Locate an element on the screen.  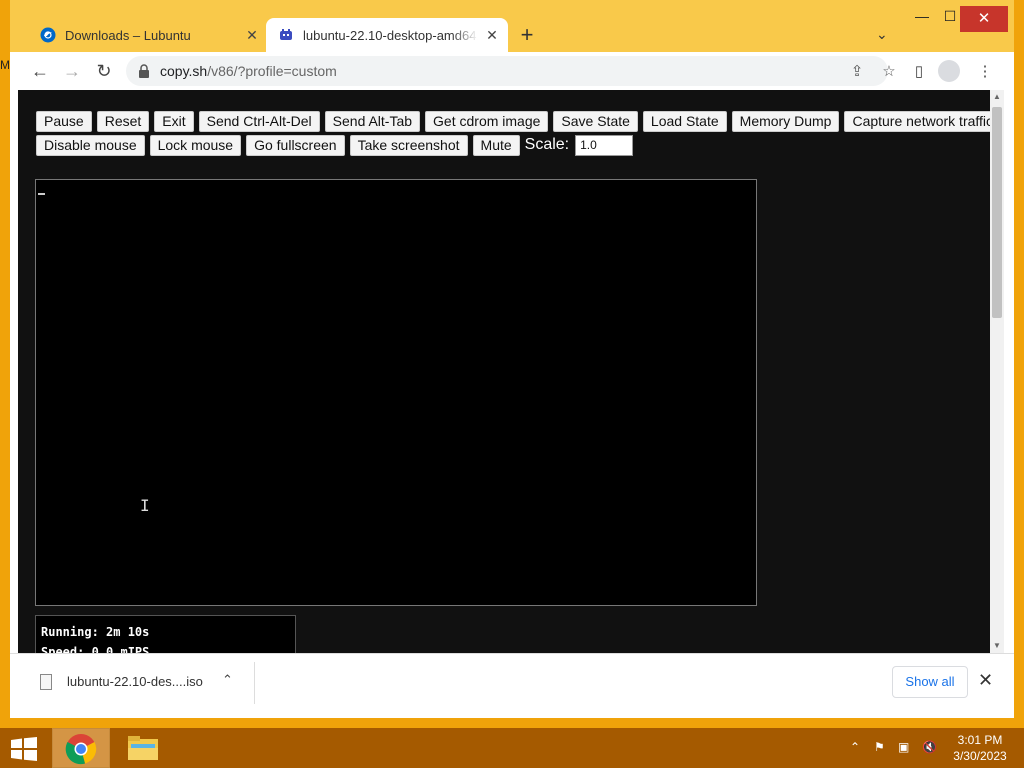
menu-kebab-icon: ⋮ is located at coordinates (985, 71).